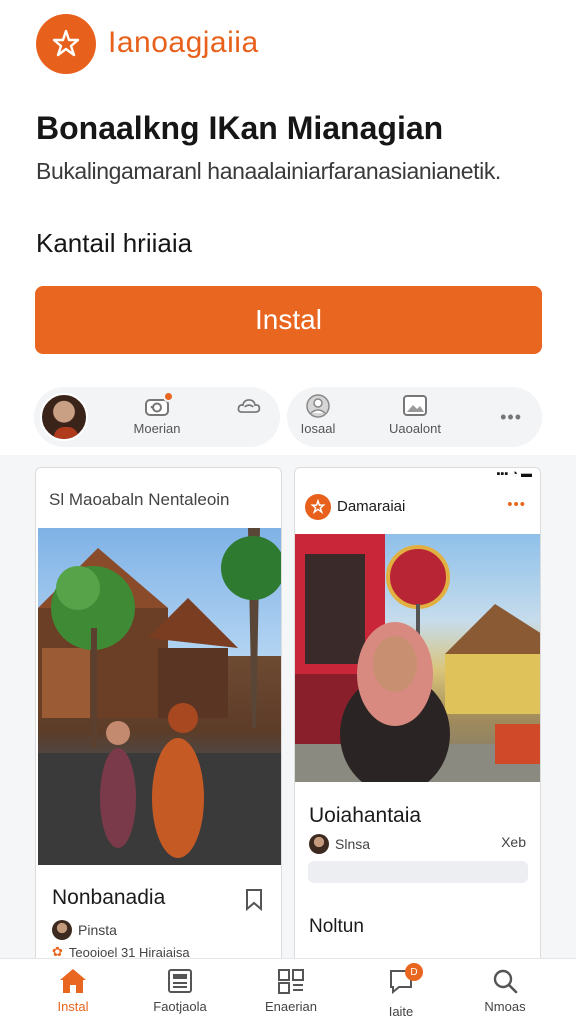 This screenshot has height=1024, width=576. Describe the element at coordinates (180, 1006) in the screenshot. I see `nav-label: Faotjaola` at that location.